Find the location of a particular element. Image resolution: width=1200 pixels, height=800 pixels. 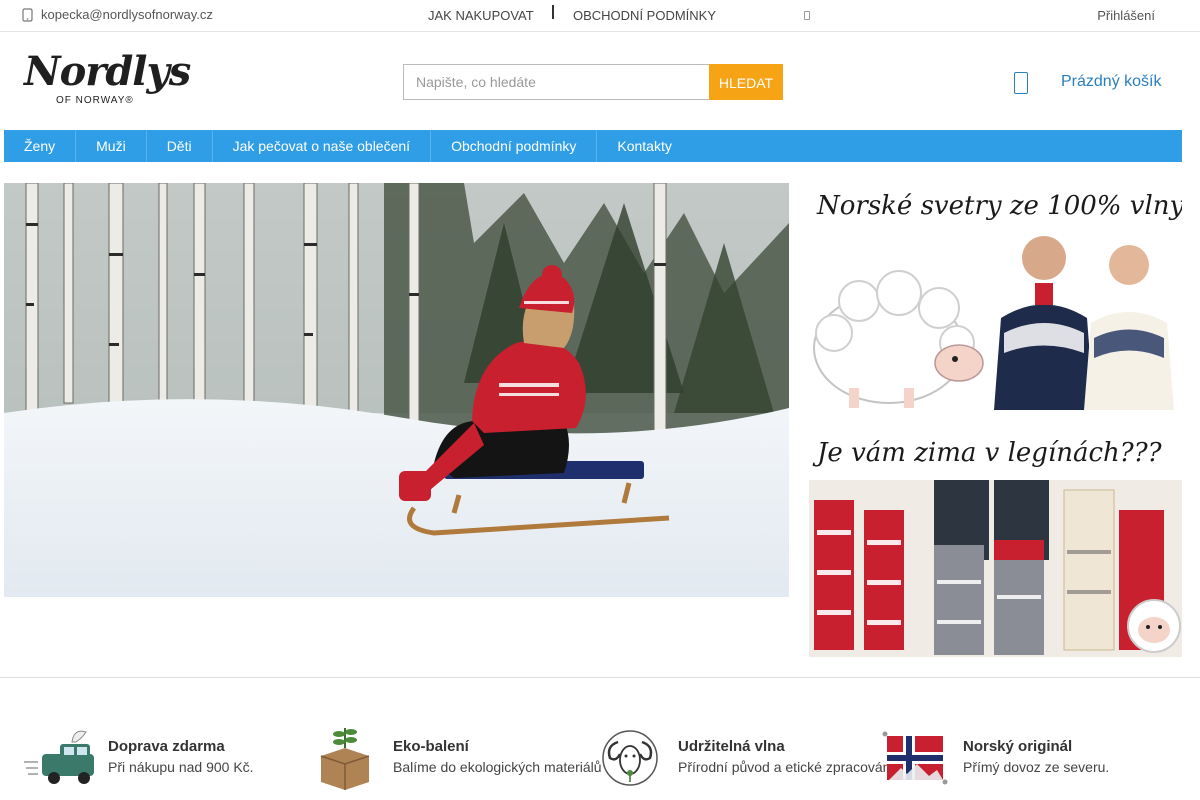

contact-email-text: kopecka@nordlysofnorway.cz is located at coordinates (127, 14).